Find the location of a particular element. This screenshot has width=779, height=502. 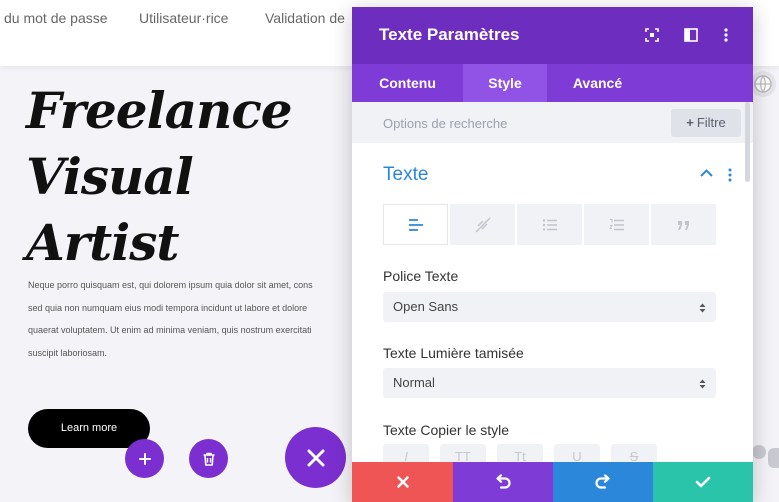

font-select-value: Open Sans is located at coordinates (426, 306).